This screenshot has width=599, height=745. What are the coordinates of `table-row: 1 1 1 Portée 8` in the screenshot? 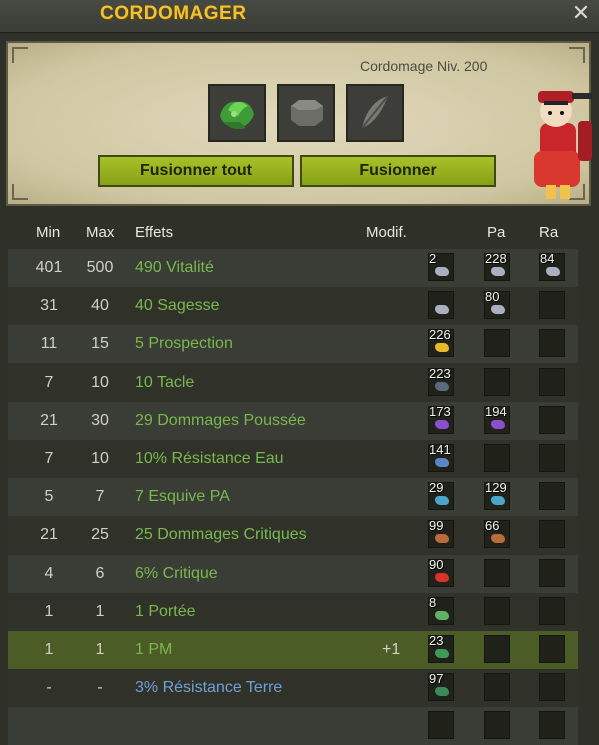 It's located at (293, 611).